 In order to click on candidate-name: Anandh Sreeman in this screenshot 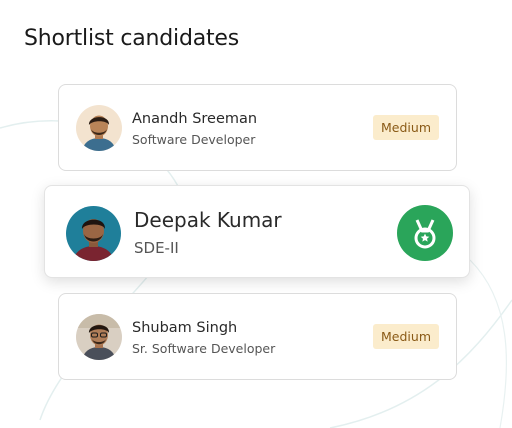, I will do `click(195, 119)`.